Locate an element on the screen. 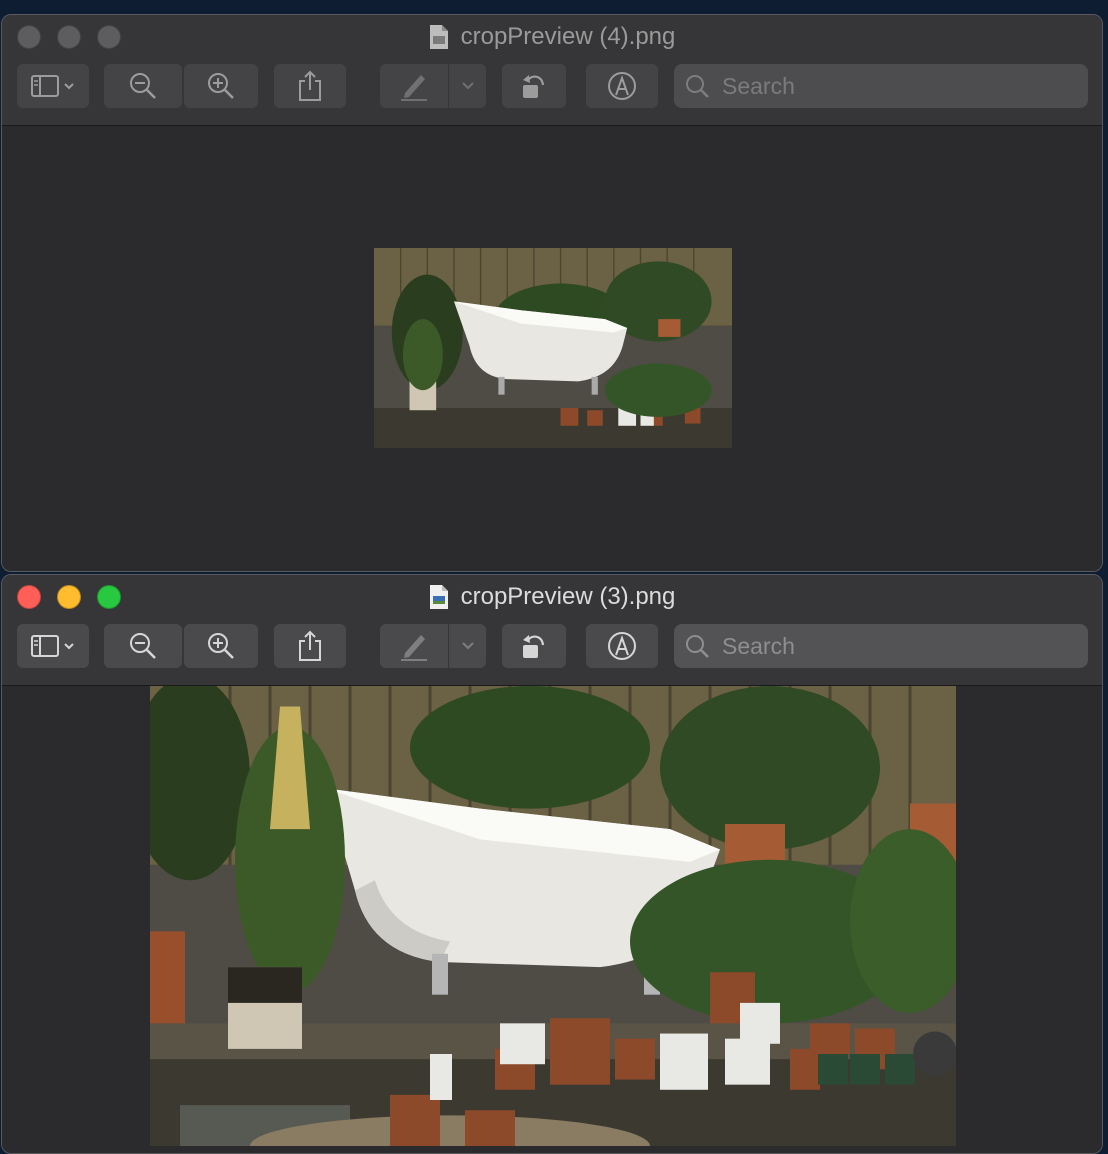 The height and width of the screenshot is (1154, 1108). bathtub-photo-thumbnail is located at coordinates (553, 348).